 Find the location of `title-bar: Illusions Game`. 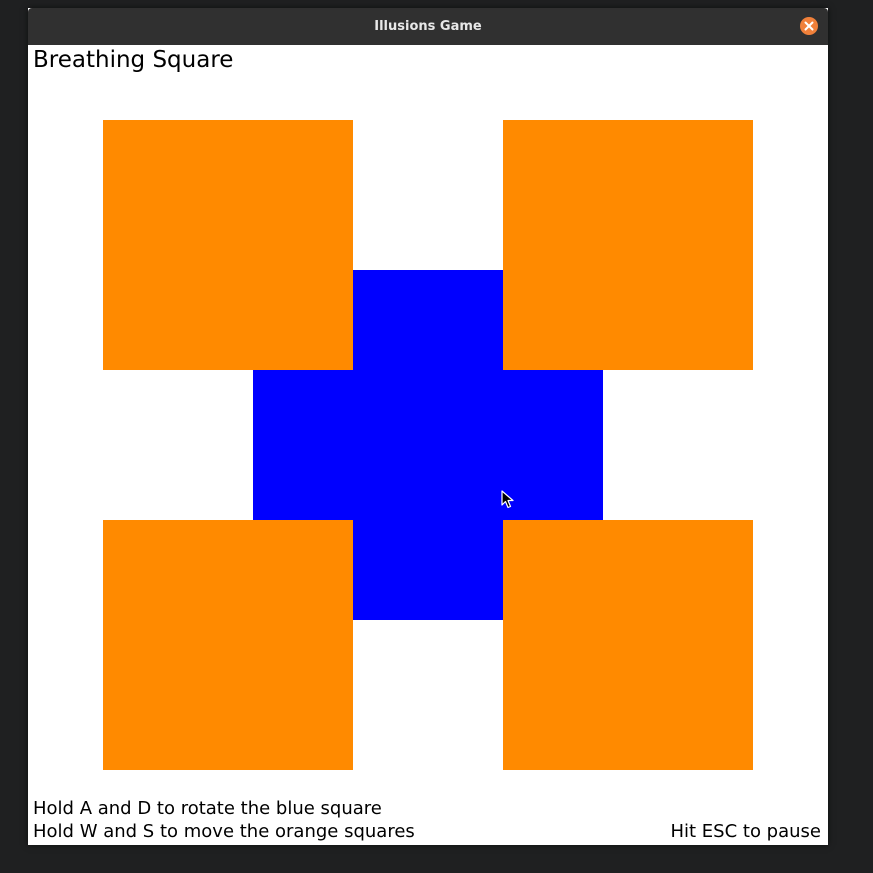

title-bar: Illusions Game is located at coordinates (428, 26).